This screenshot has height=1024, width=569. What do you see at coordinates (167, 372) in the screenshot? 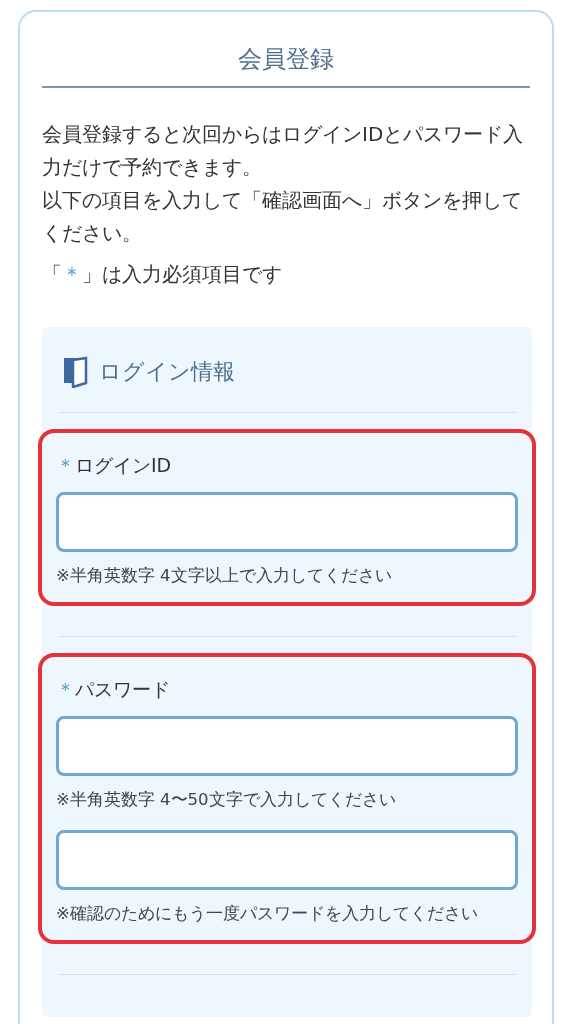
I see `section-heading: ログイン情報` at bounding box center [167, 372].